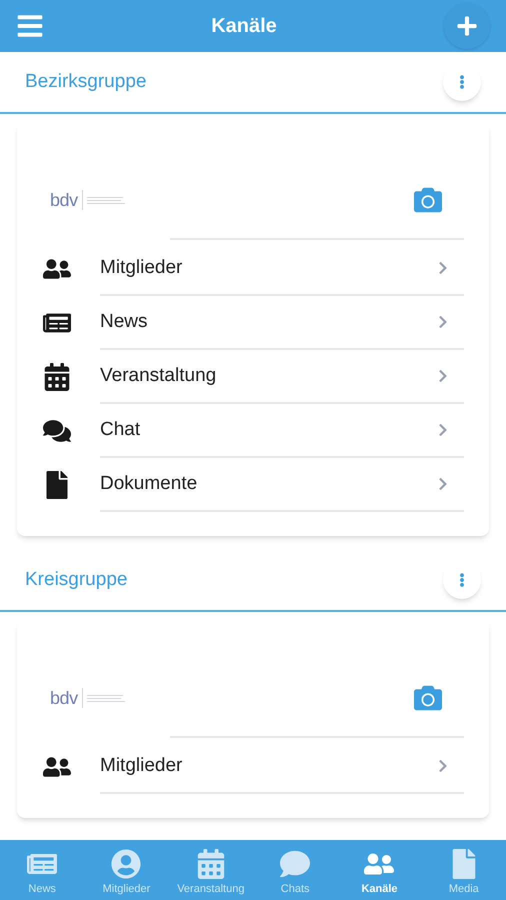 This screenshot has width=506, height=900. I want to click on menu-label: Chat, so click(120, 430).